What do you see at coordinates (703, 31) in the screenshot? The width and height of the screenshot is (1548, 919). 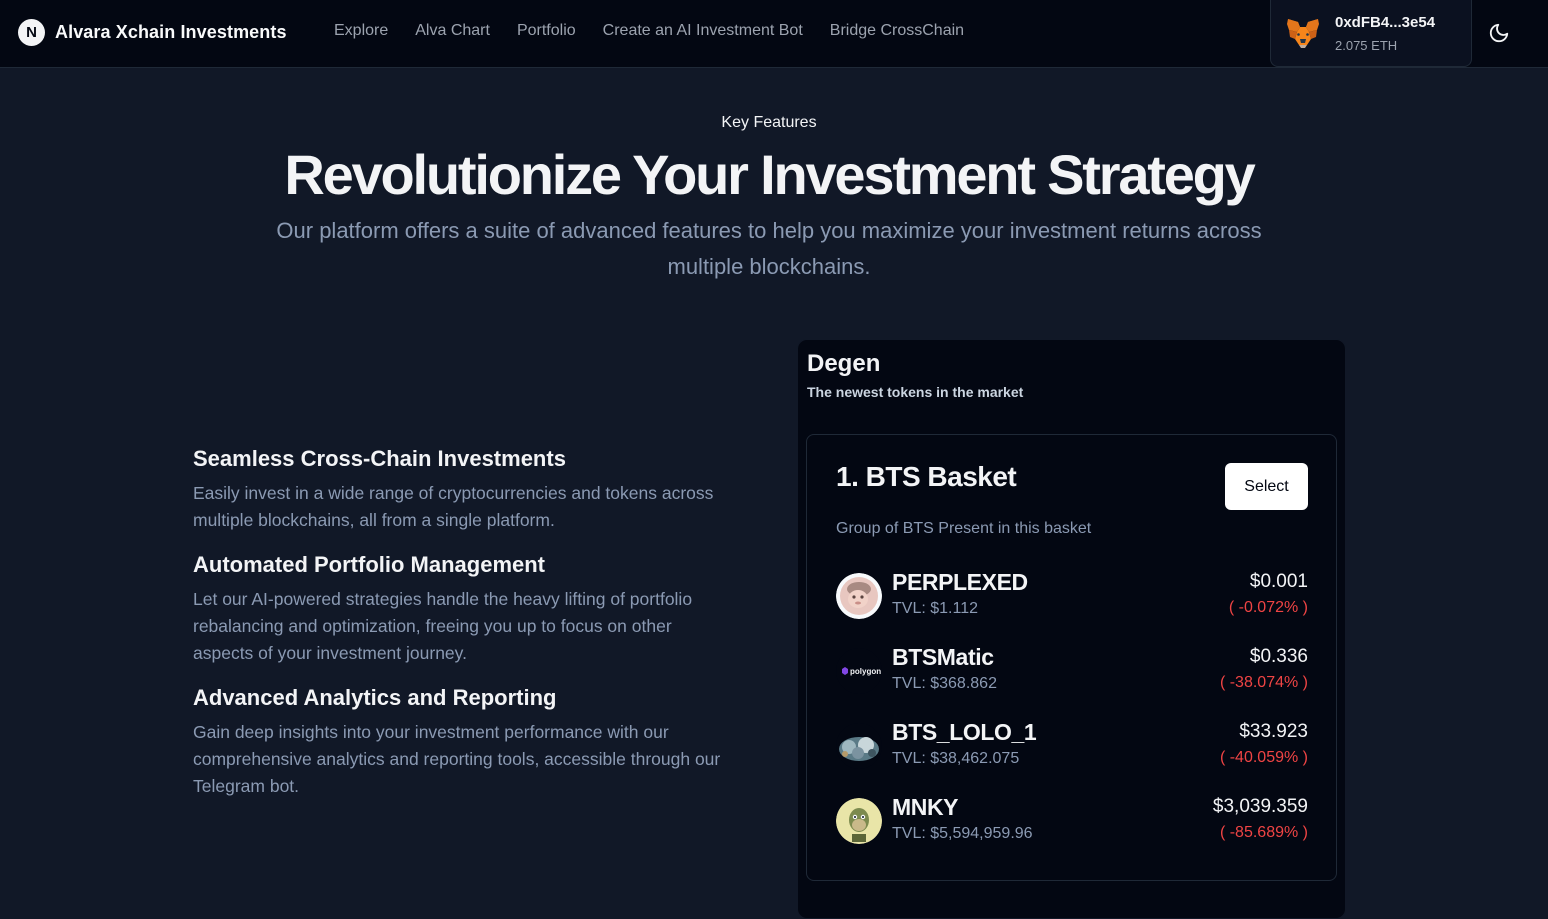 I see `nav-link-create-bot: Create an AI Investment Bot` at bounding box center [703, 31].